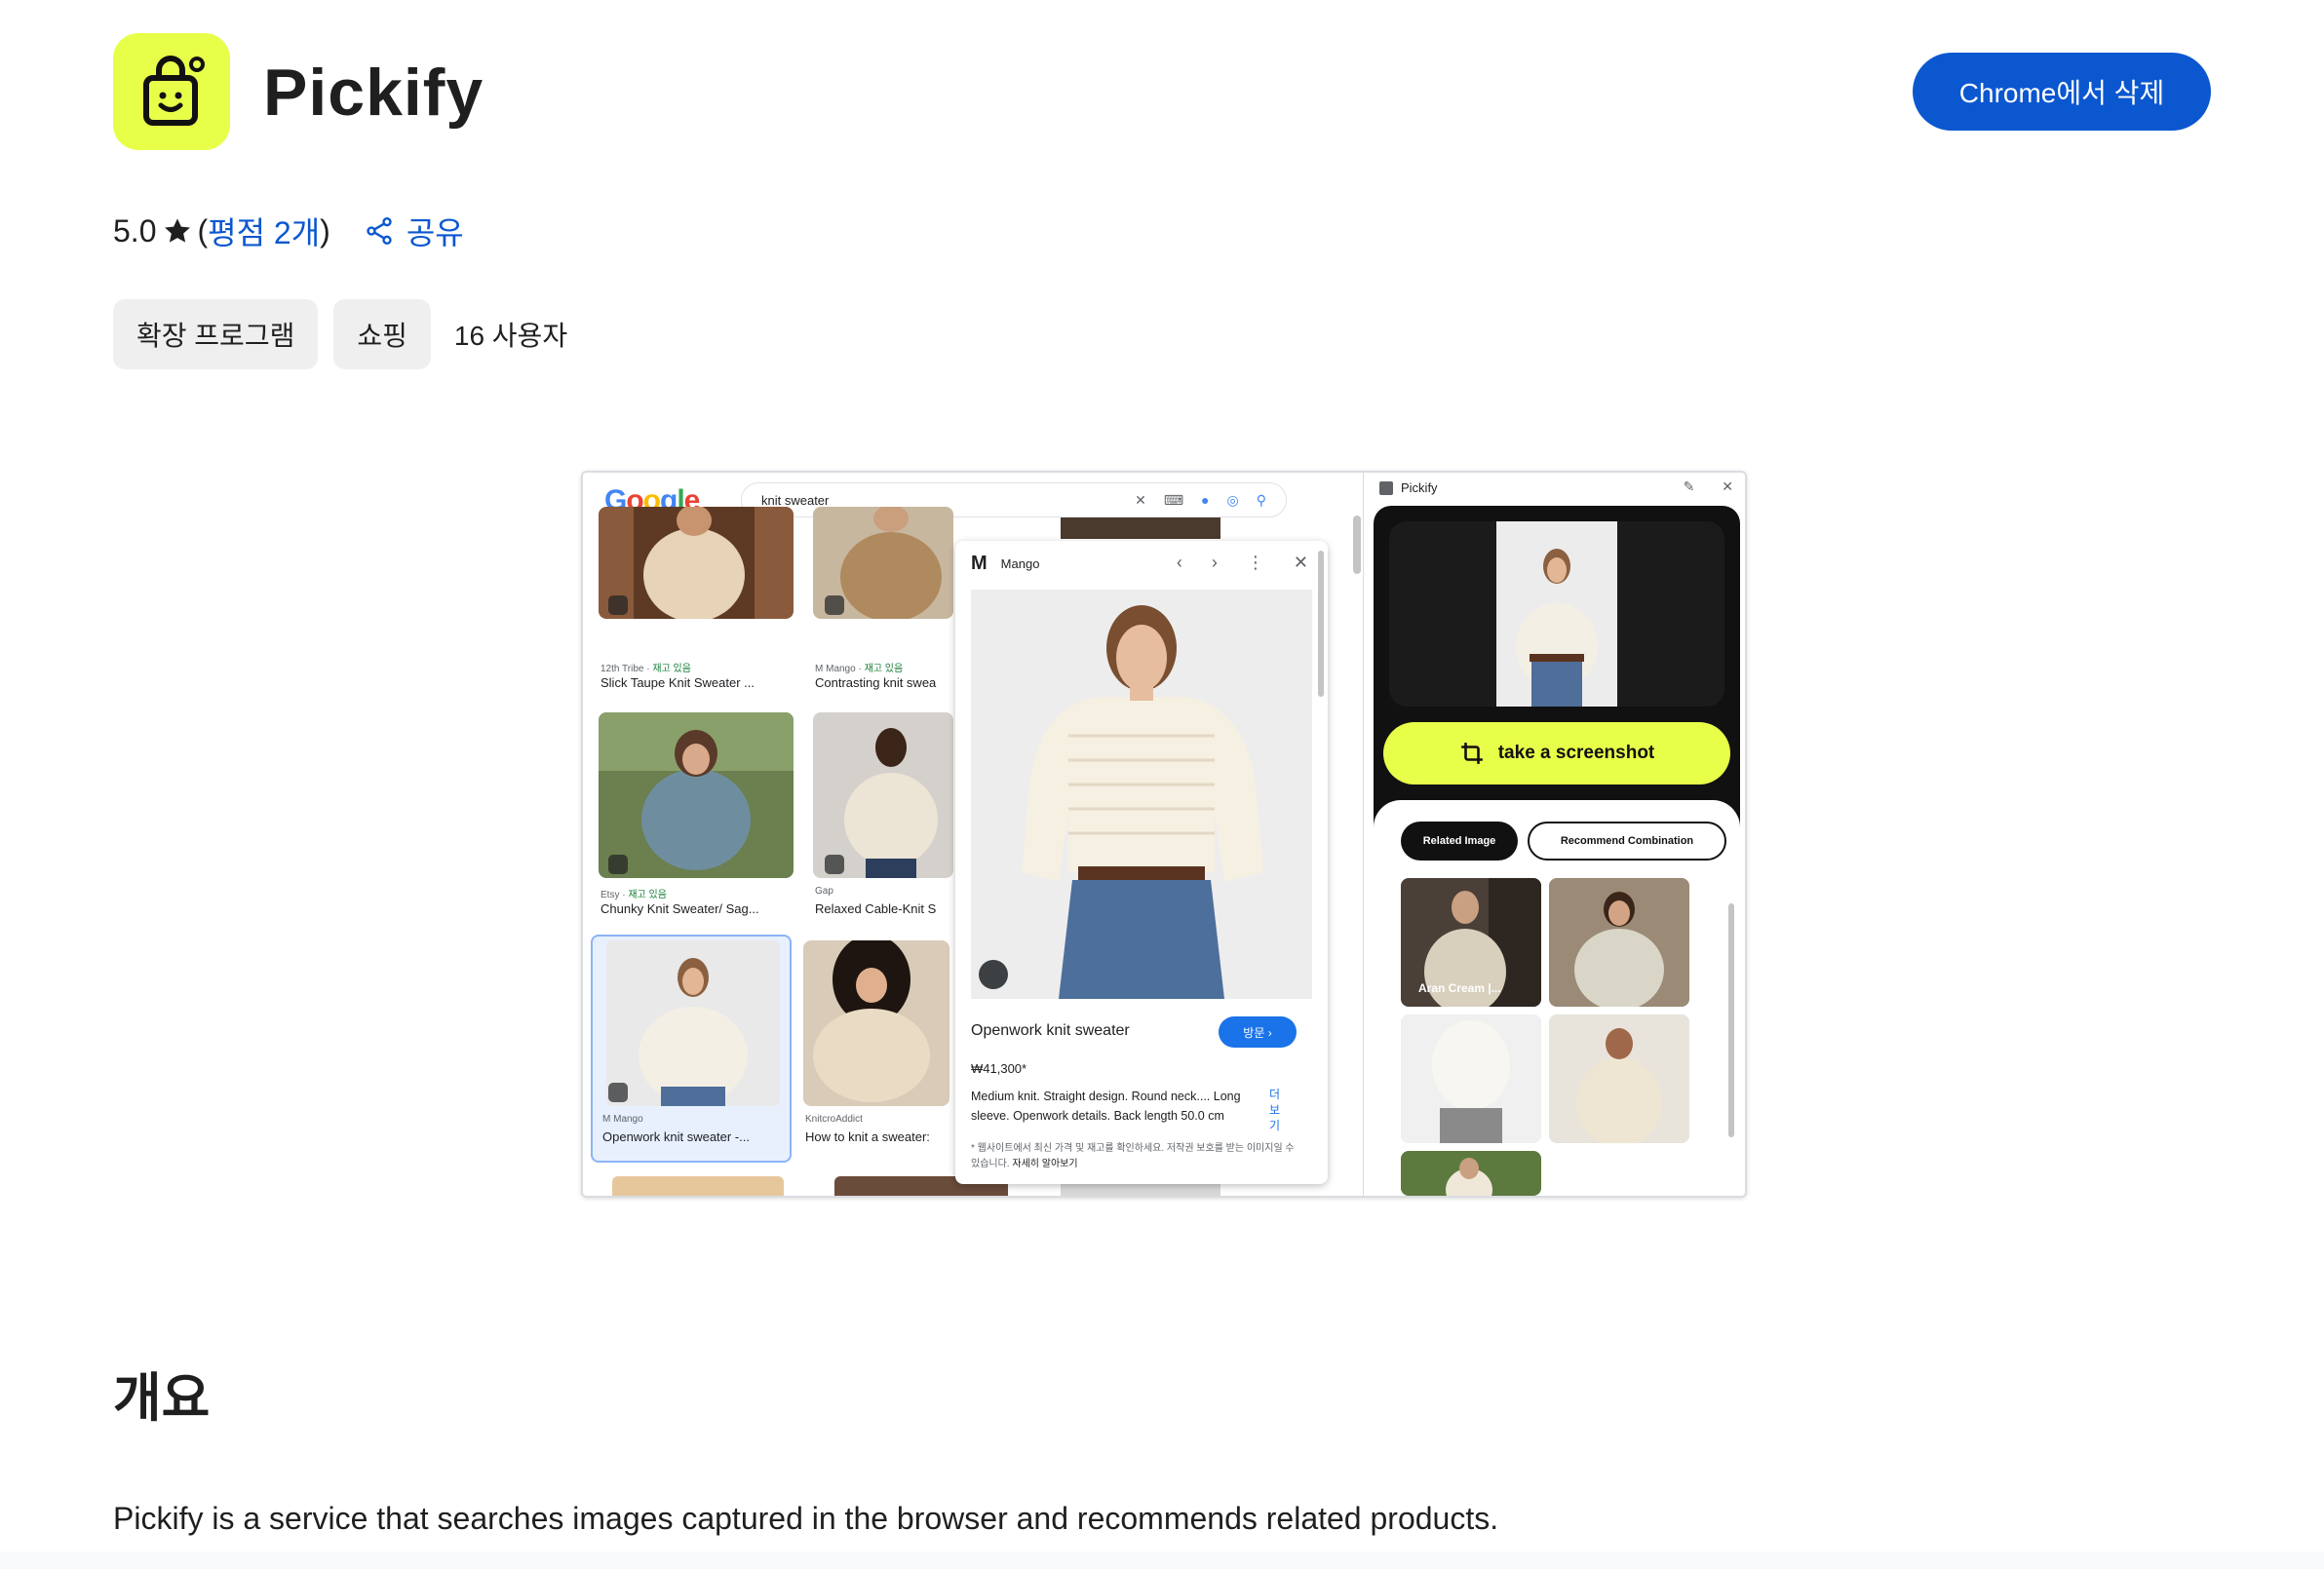  What do you see at coordinates (1255, 563) in the screenshot?
I see `more-vert-icon: ⋮` at bounding box center [1255, 563].